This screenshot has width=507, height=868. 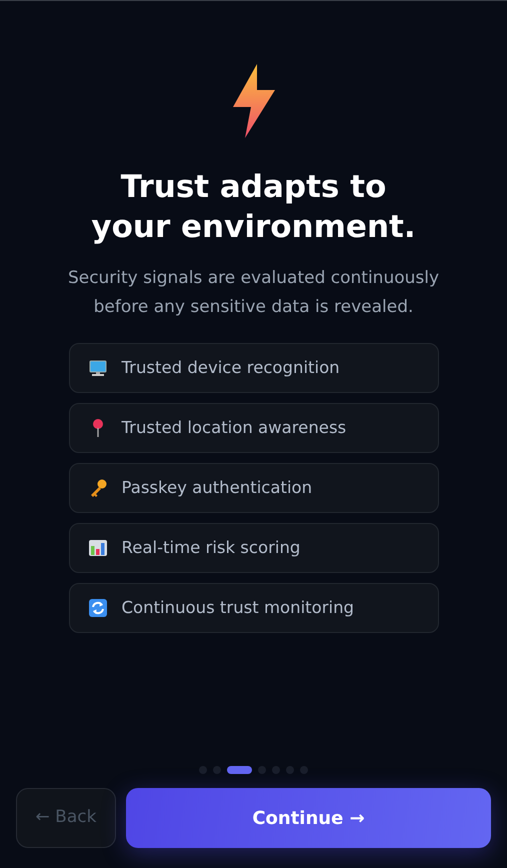 What do you see at coordinates (253, 101) in the screenshot?
I see `lightning-bolt-icon` at bounding box center [253, 101].